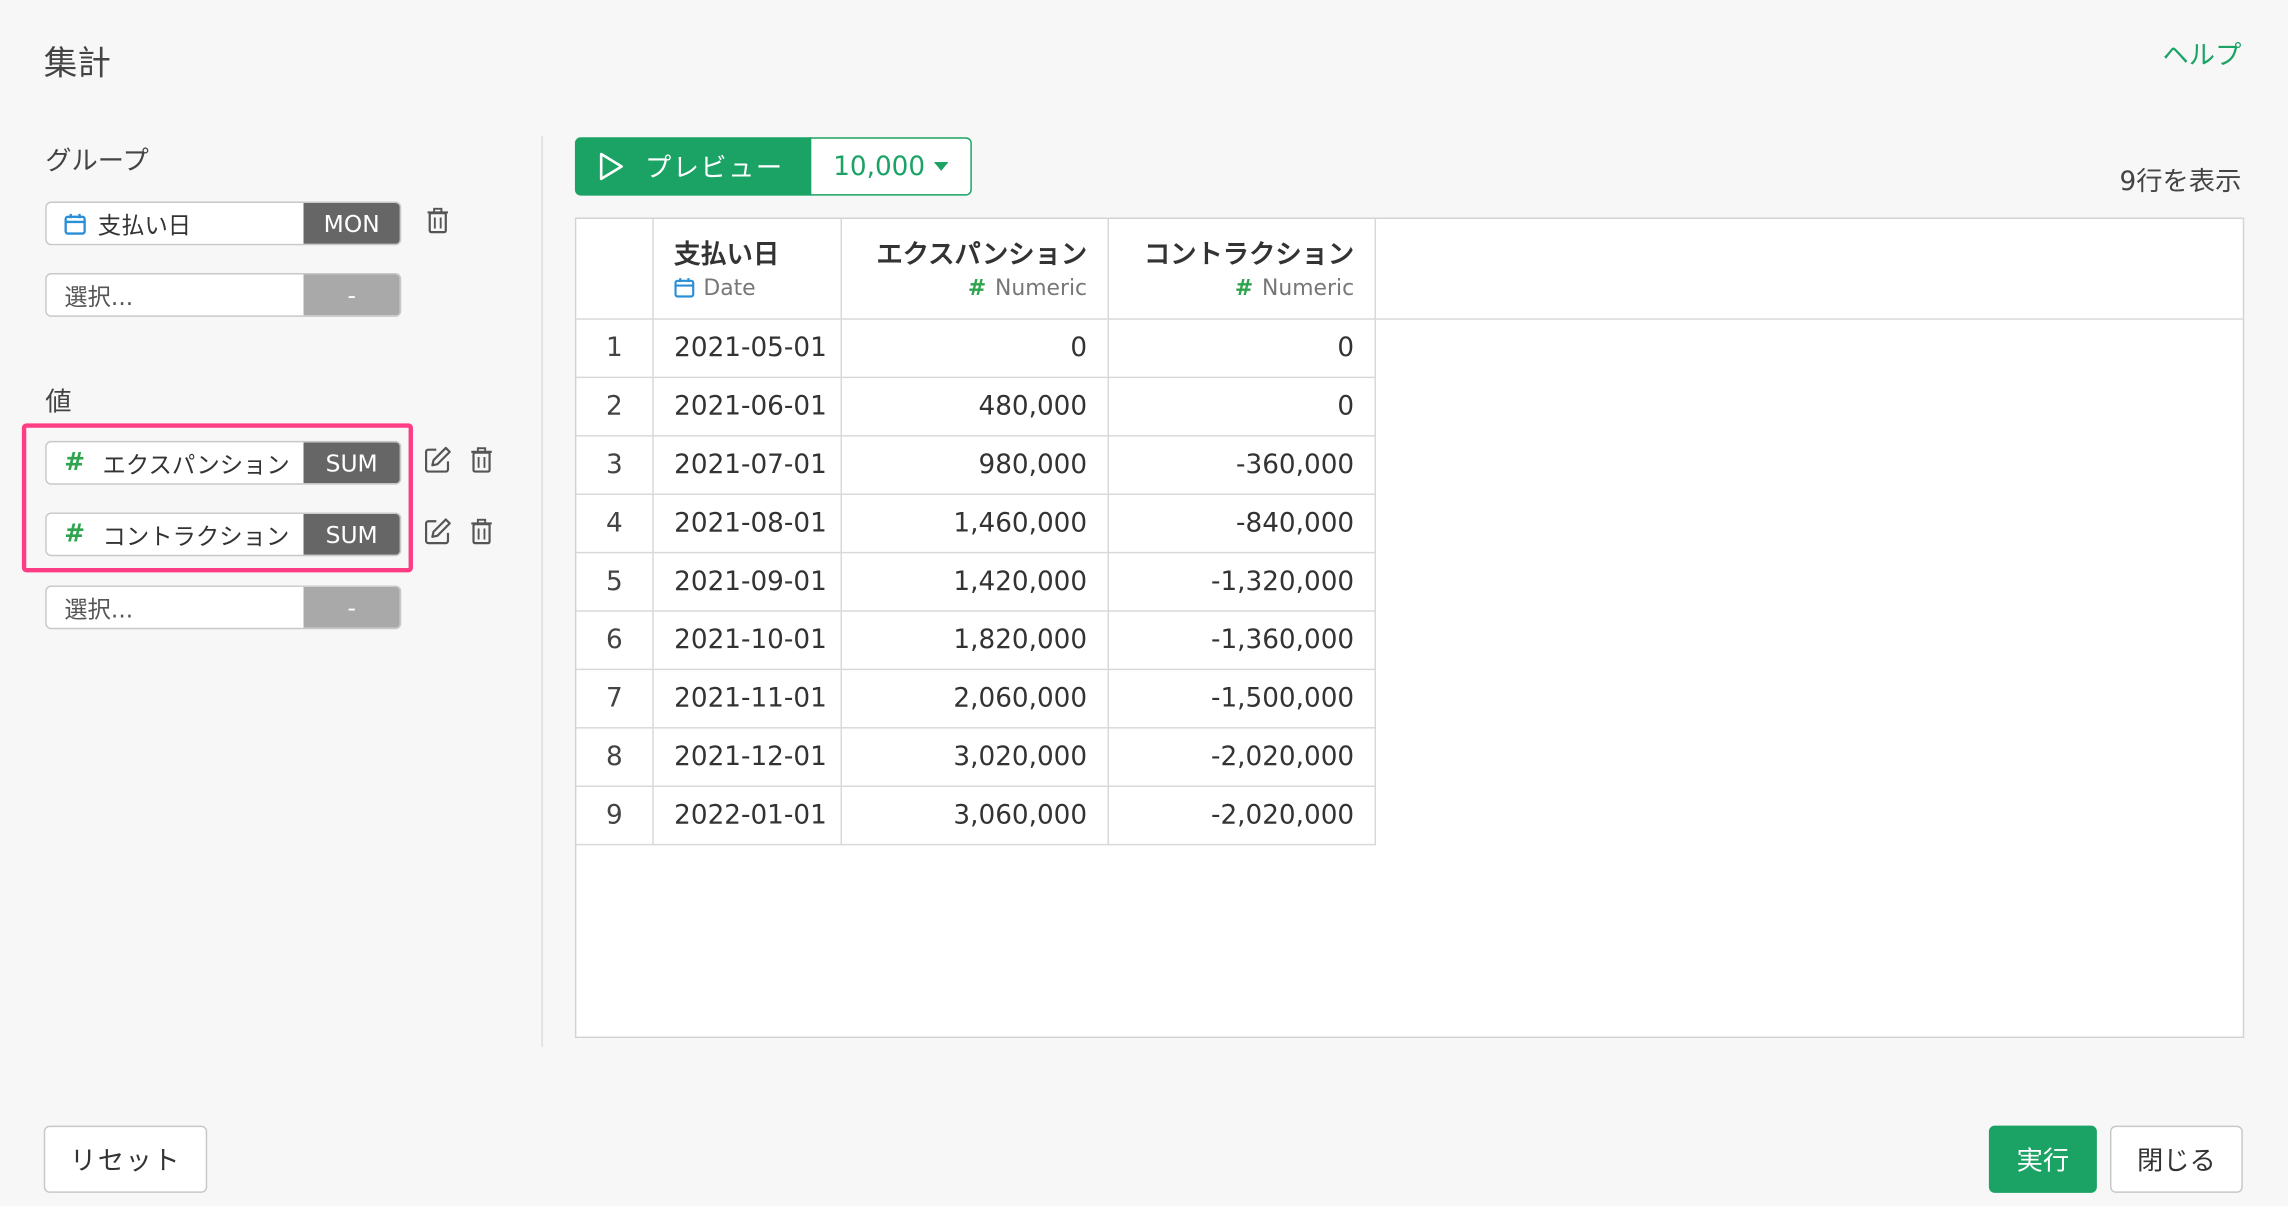 The image size is (2288, 1206). What do you see at coordinates (747, 407) in the screenshot?
I see `cell-date: 2021-06-01` at bounding box center [747, 407].